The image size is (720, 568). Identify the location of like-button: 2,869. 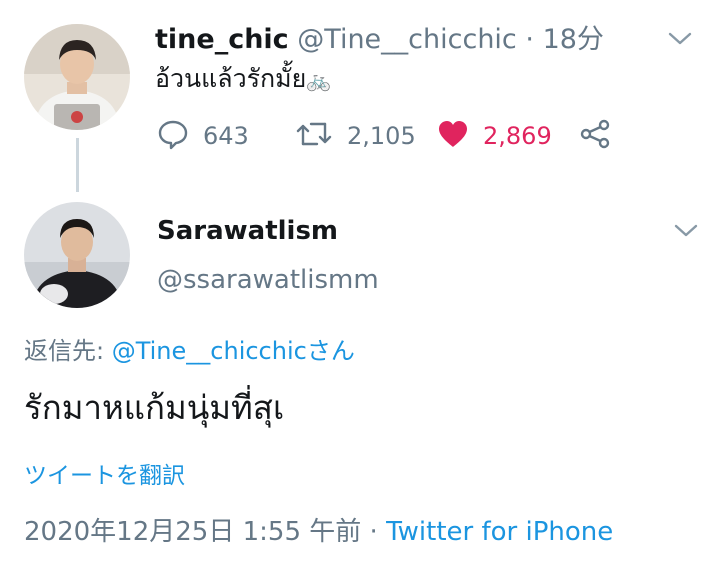
(494, 136).